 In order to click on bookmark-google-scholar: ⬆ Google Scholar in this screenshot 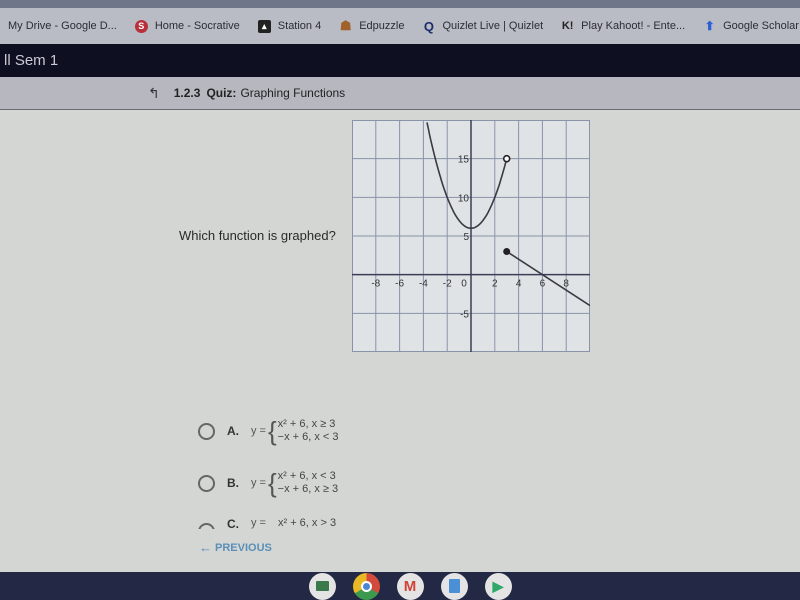, I will do `click(751, 26)`.